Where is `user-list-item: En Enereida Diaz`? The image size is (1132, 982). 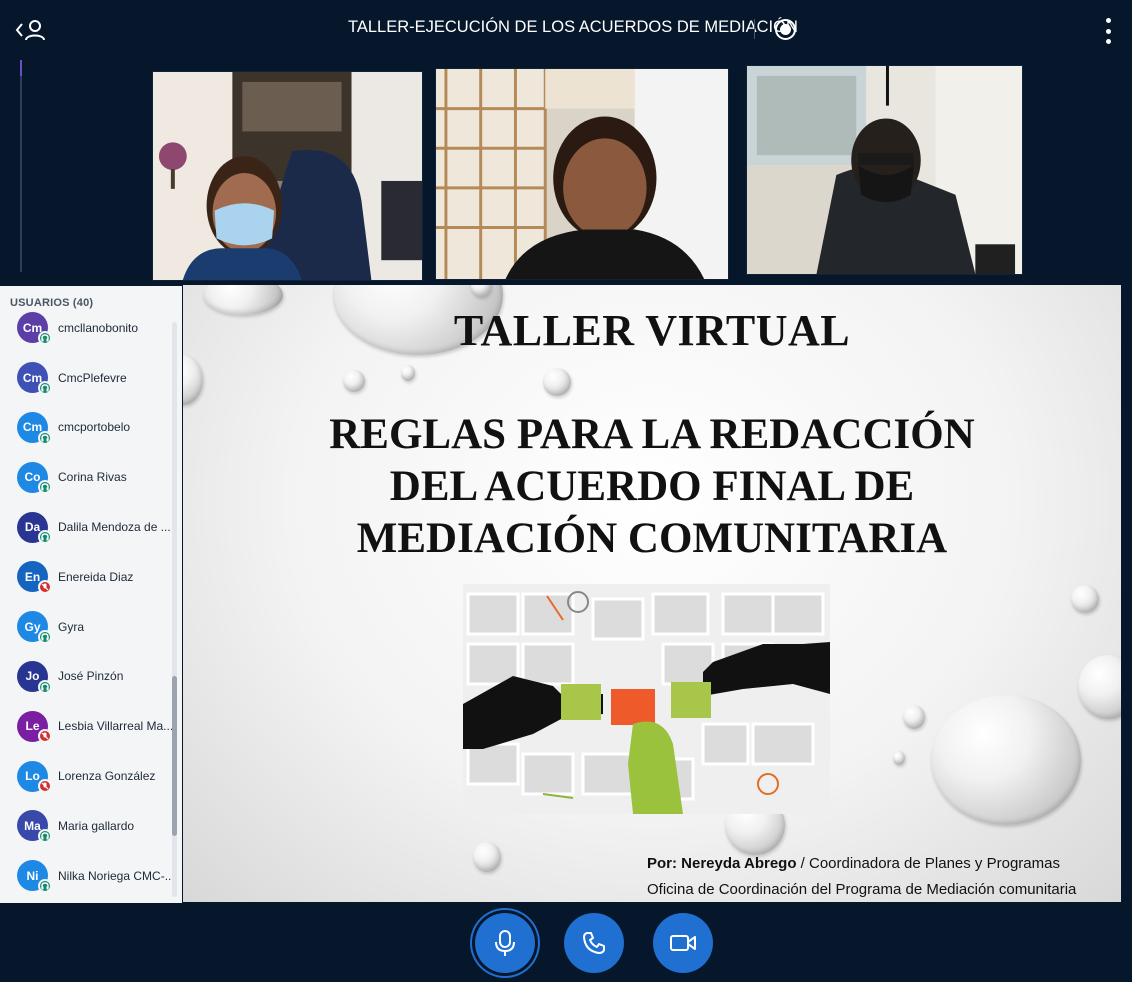 user-list-item: En Enereida Diaz is located at coordinates (86, 577).